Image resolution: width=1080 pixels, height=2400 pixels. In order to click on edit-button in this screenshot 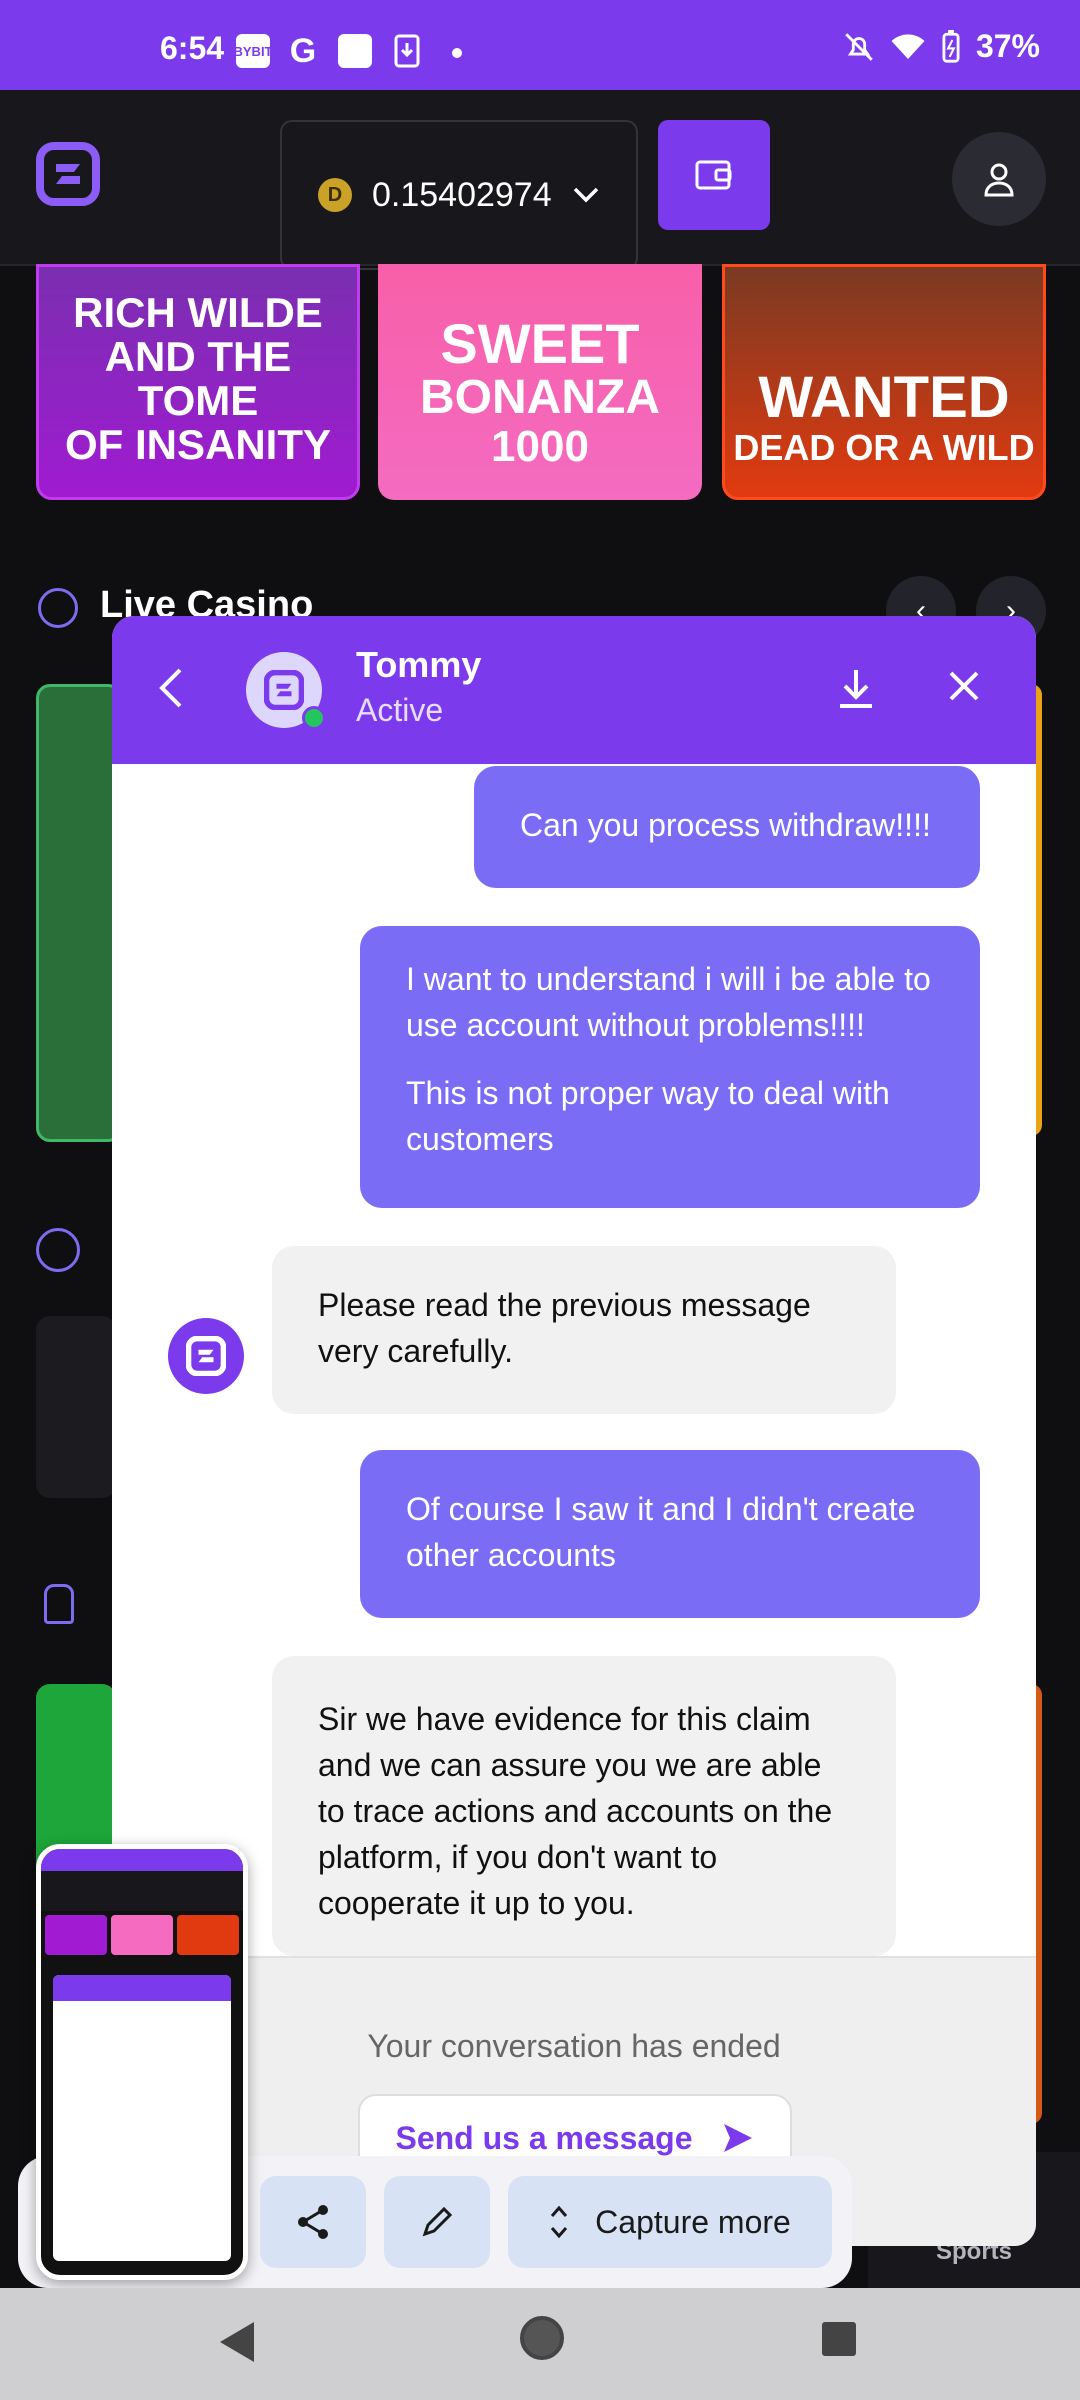, I will do `click(437, 2222)`.